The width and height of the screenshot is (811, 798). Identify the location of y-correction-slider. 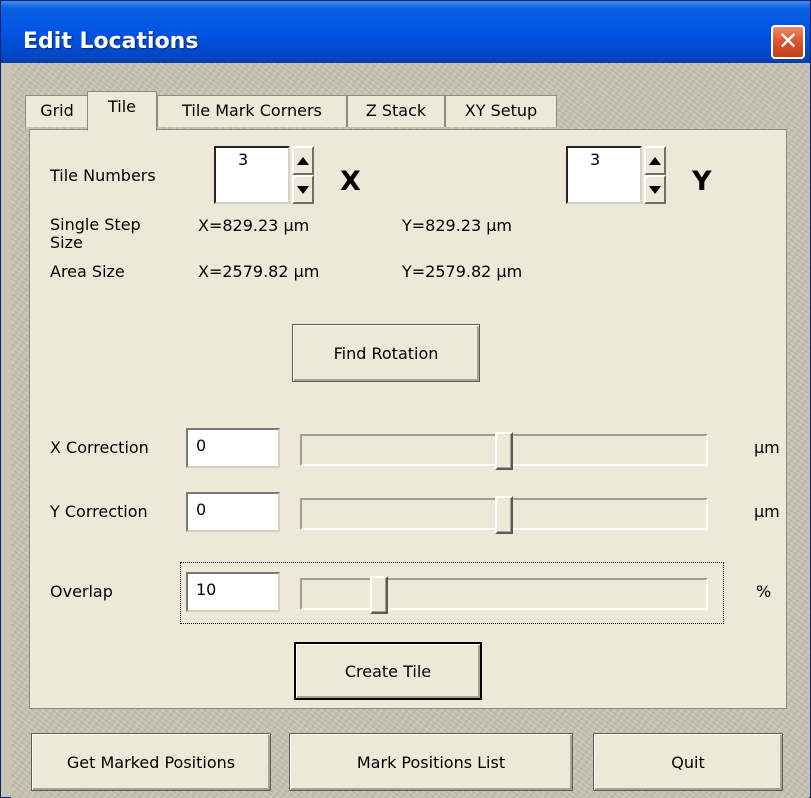
(504, 515).